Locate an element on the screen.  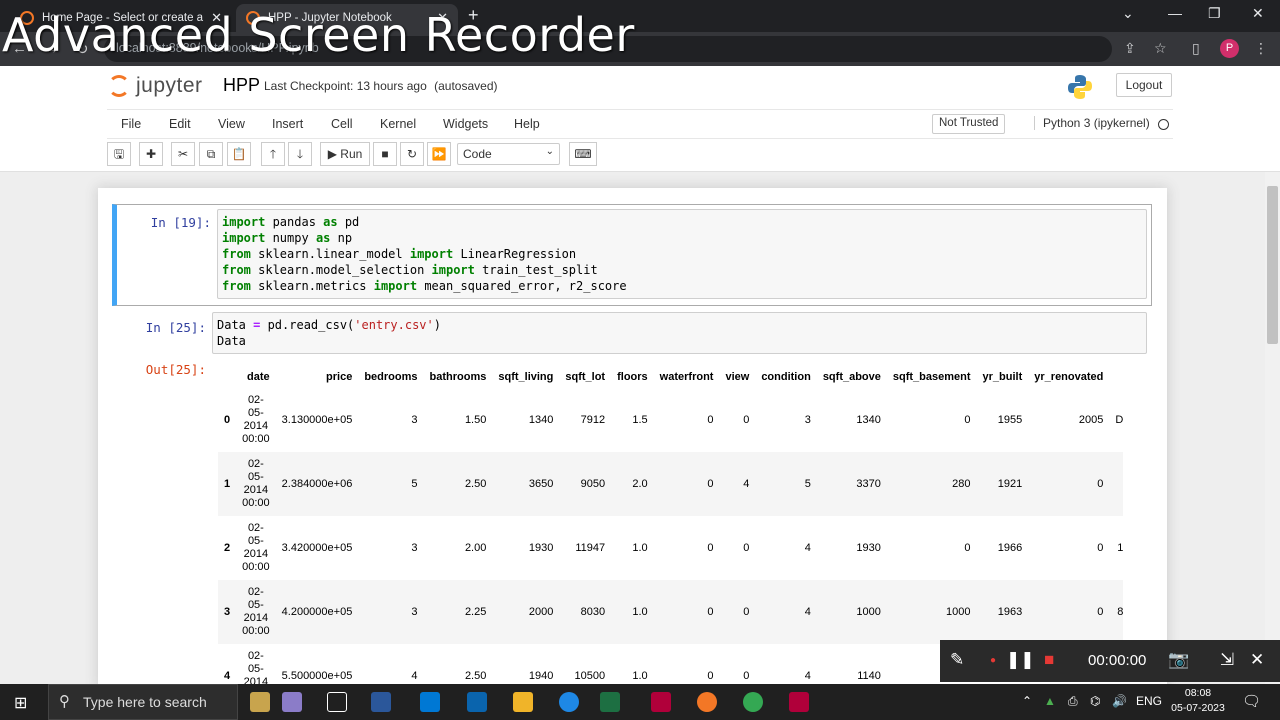
menu-edit: Edit is located at coordinates (180, 124).